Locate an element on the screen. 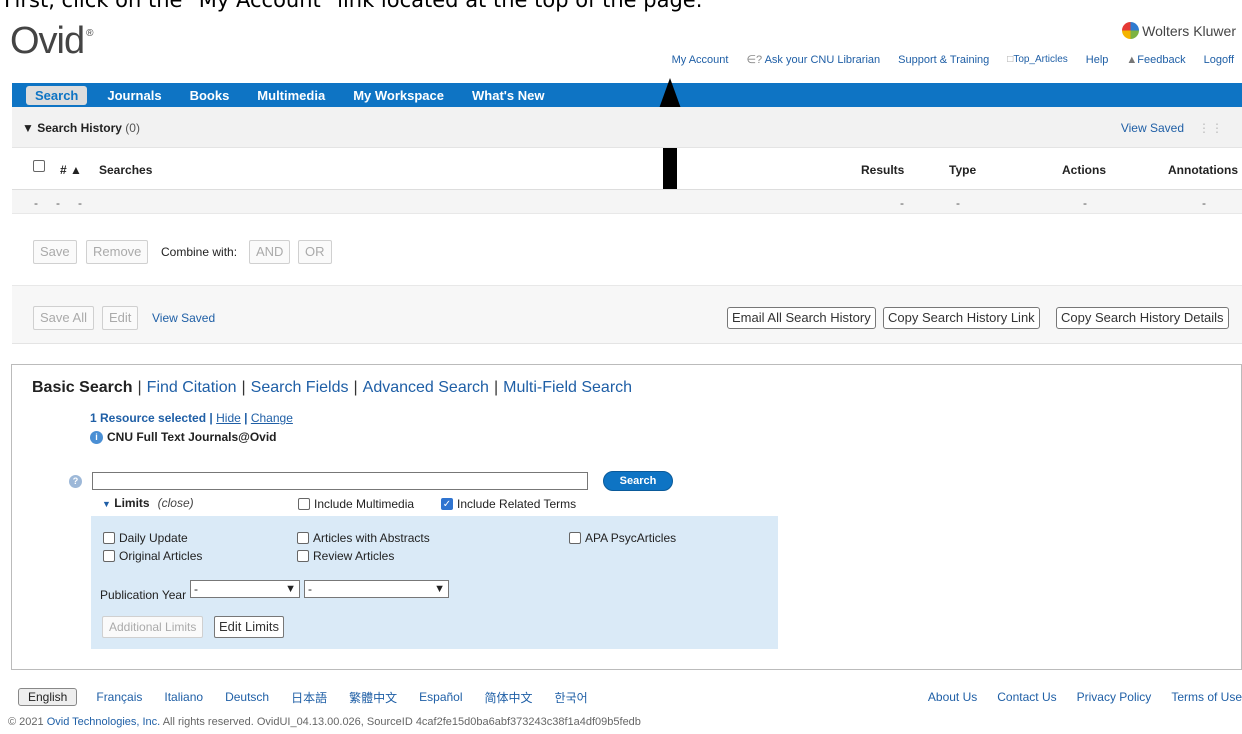 The height and width of the screenshot is (734, 1242). expand-triangle-icon: ▼ is located at coordinates (106, 504).